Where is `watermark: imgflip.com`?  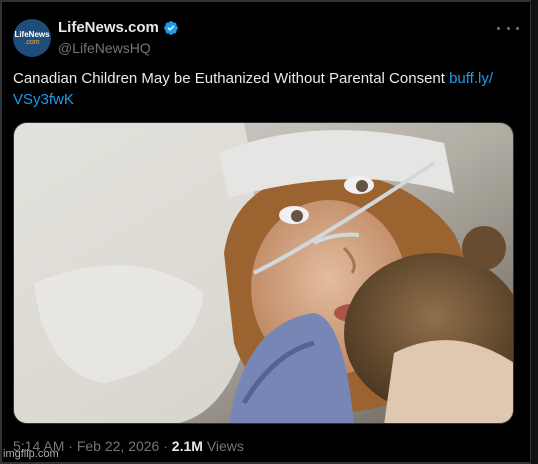
watermark: imgflip.com is located at coordinates (31, 454).